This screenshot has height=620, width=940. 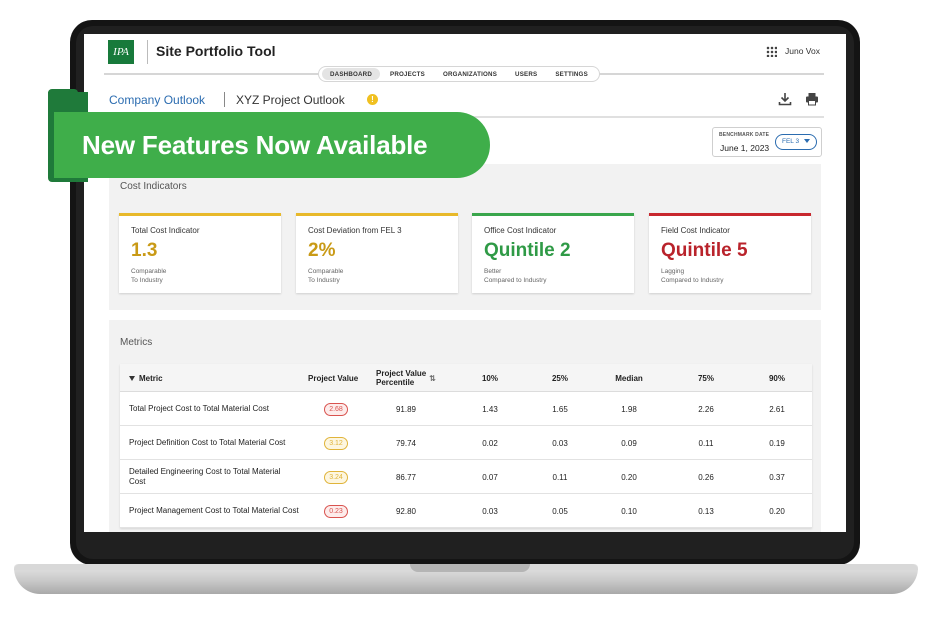 What do you see at coordinates (706, 477) in the screenshot?
I see `p75-cell: 0.26` at bounding box center [706, 477].